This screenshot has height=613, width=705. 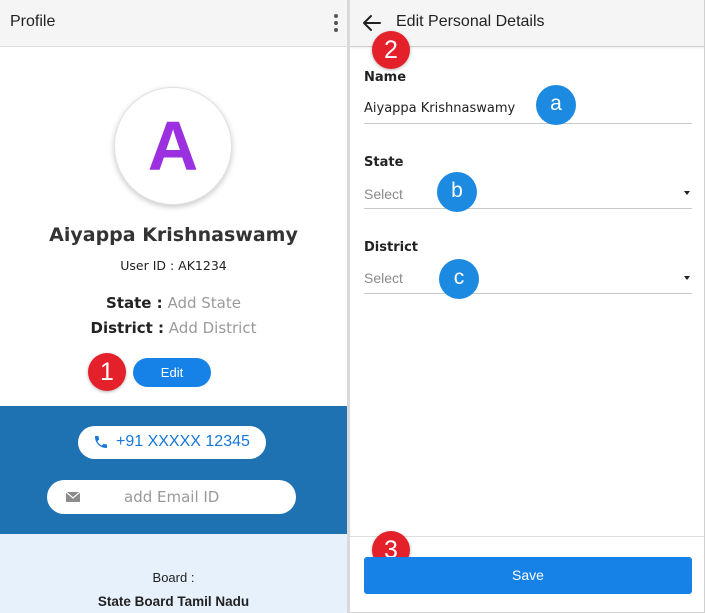 I want to click on board-section: Board : State Board Tamil Nadu, so click(x=173, y=573).